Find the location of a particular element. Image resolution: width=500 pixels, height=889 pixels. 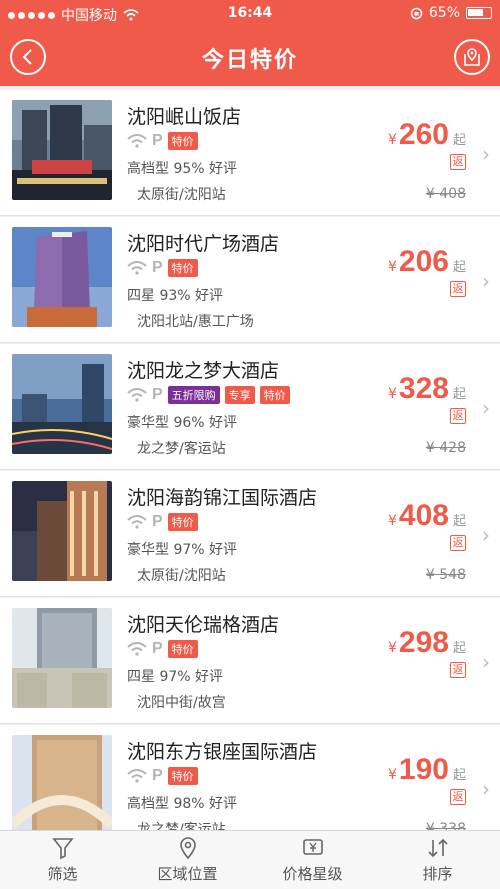

tab-label: 价格星级 is located at coordinates (312, 874).